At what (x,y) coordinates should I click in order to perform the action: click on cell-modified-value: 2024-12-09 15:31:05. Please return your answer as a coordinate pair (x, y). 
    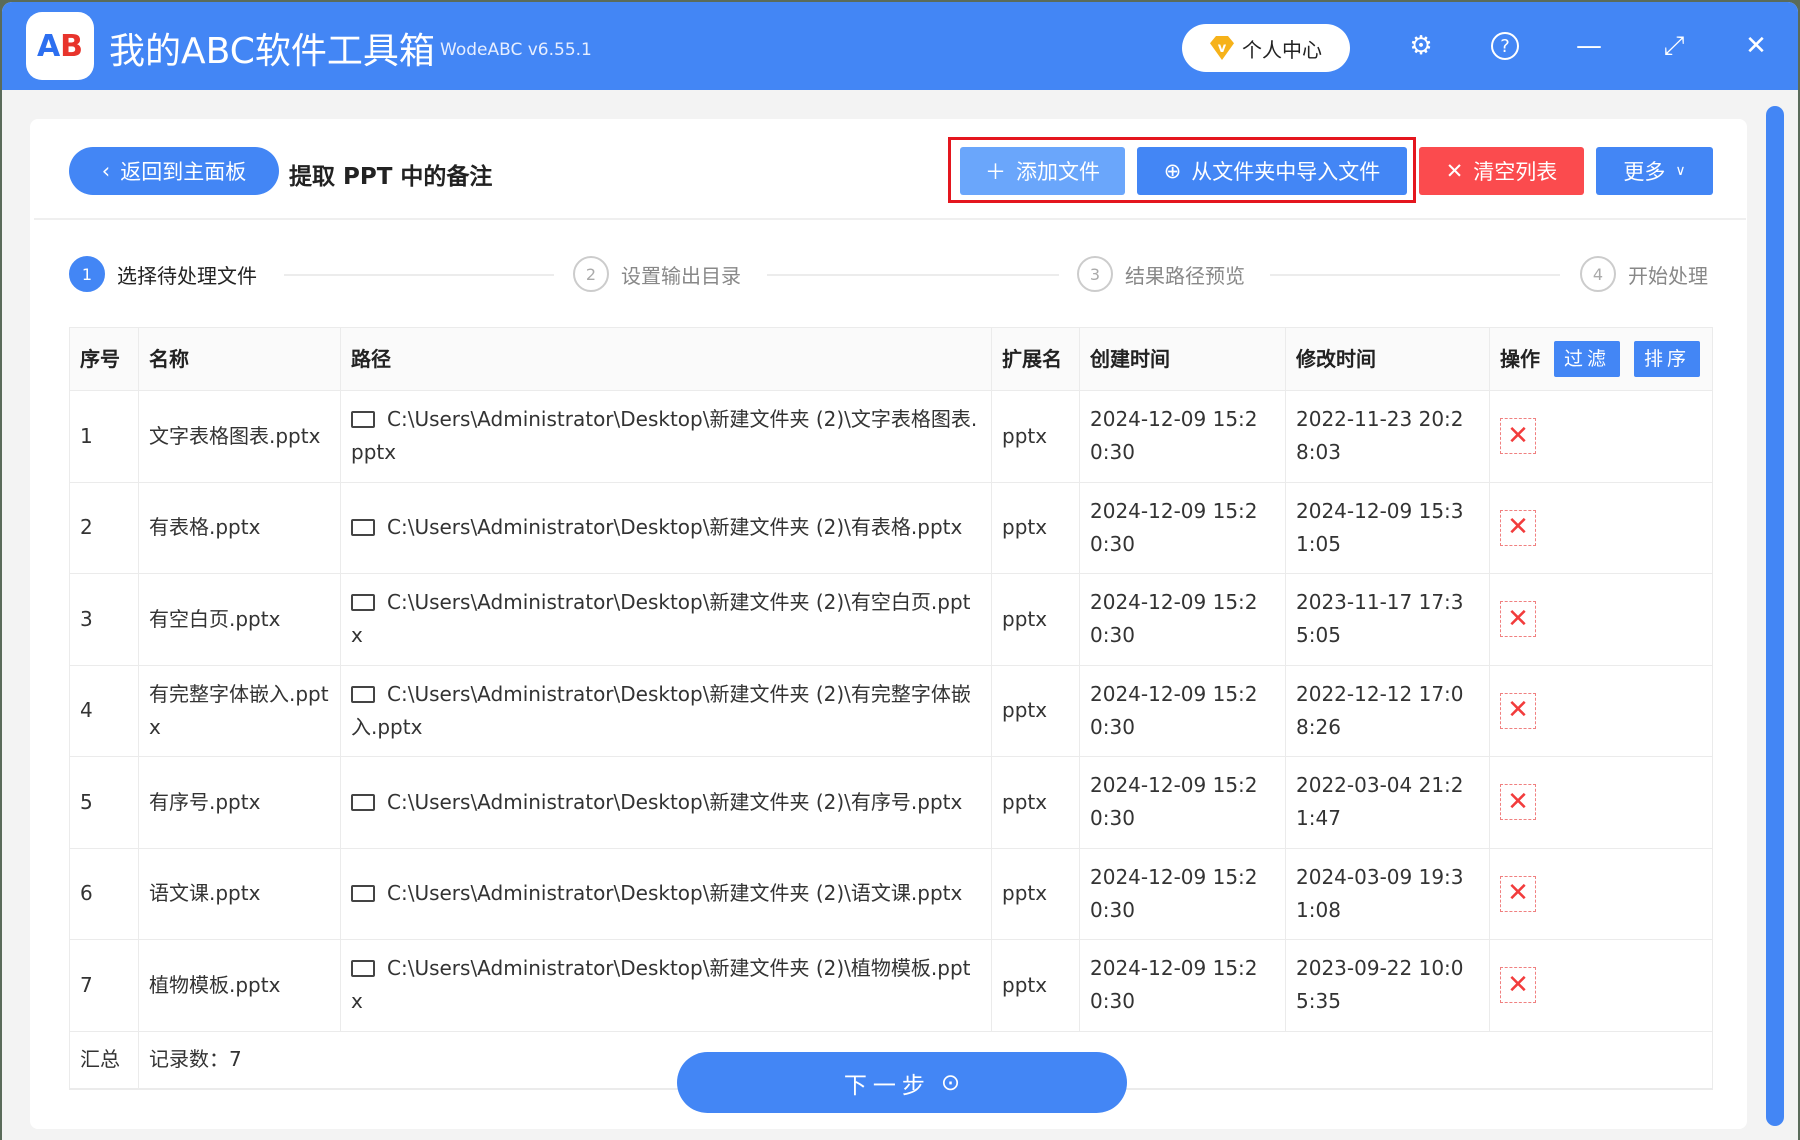
    Looking at the image, I should click on (1380, 527).